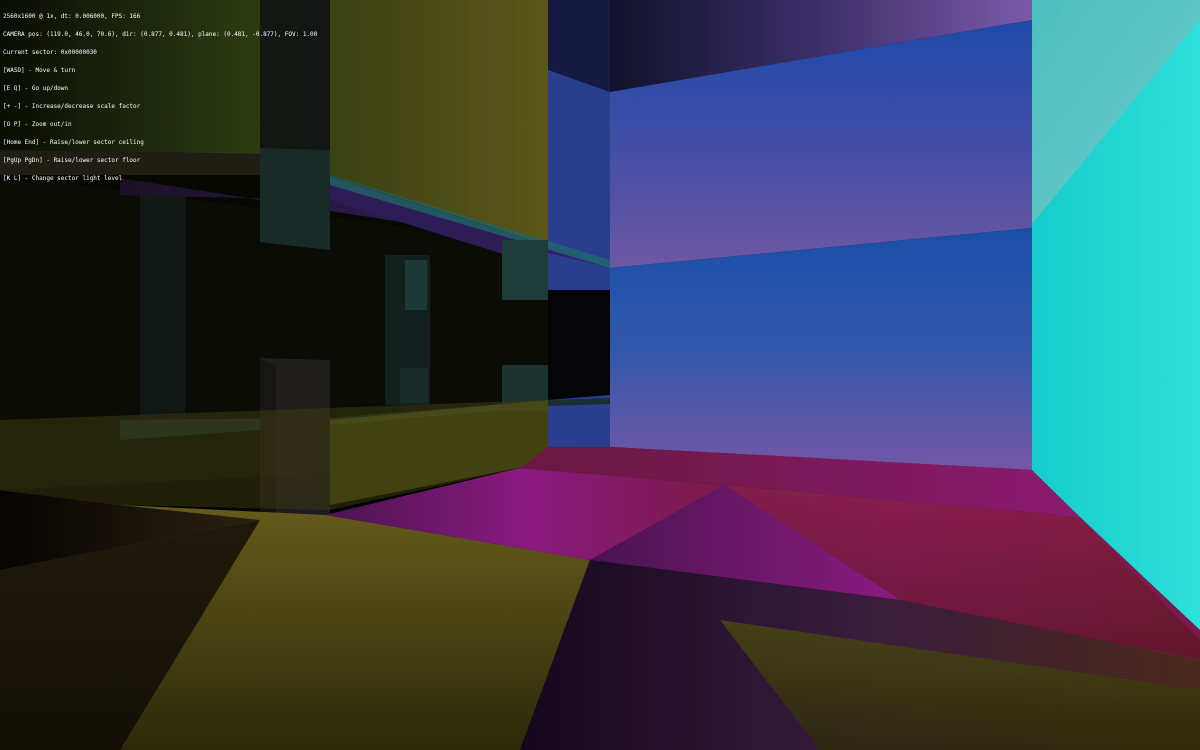 This screenshot has width=1200, height=750. I want to click on hud-help-scale: [+ -] - Increase/decrease scale factor, so click(72, 106).